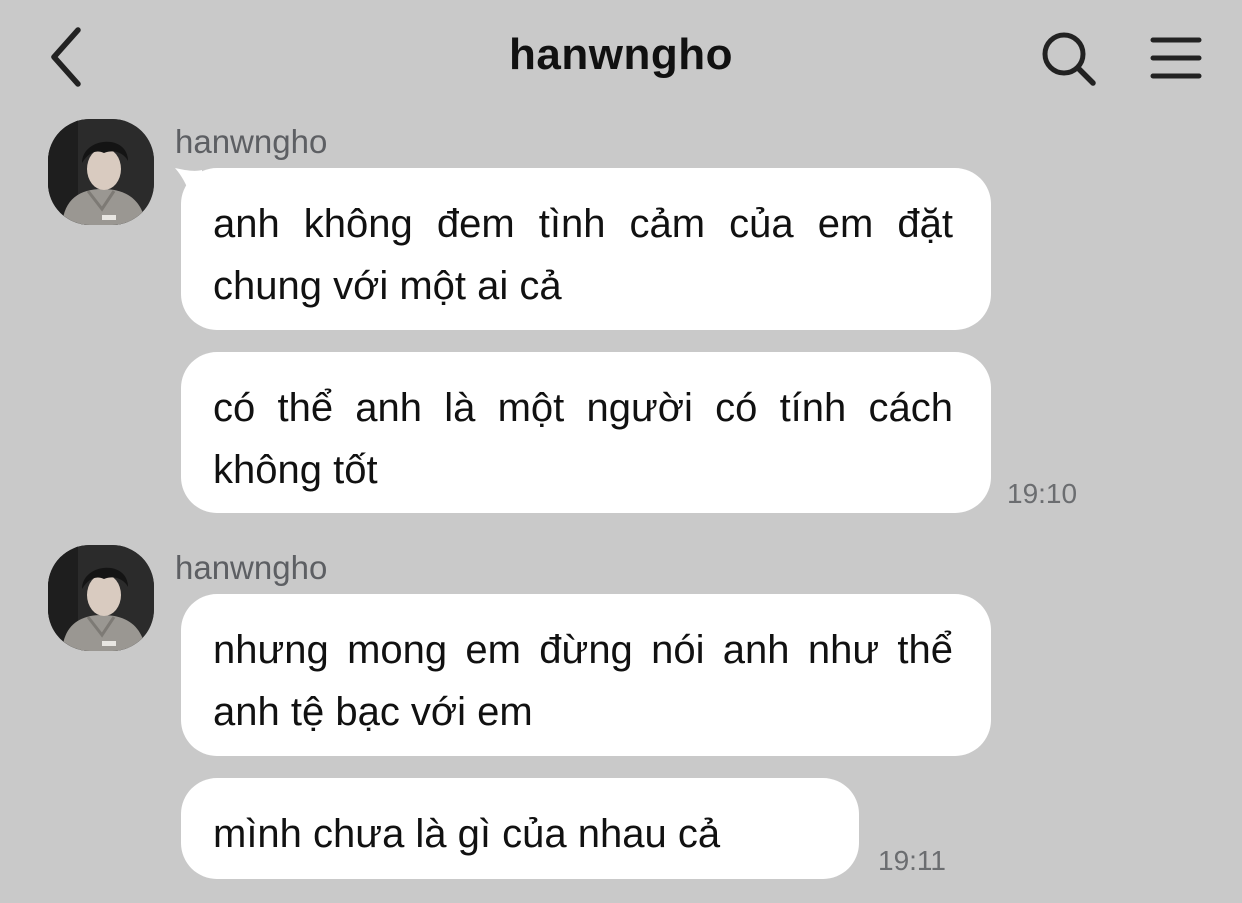 The height and width of the screenshot is (903, 1242). I want to click on message-text: mình chưa là gì của nhau cả, so click(467, 834).